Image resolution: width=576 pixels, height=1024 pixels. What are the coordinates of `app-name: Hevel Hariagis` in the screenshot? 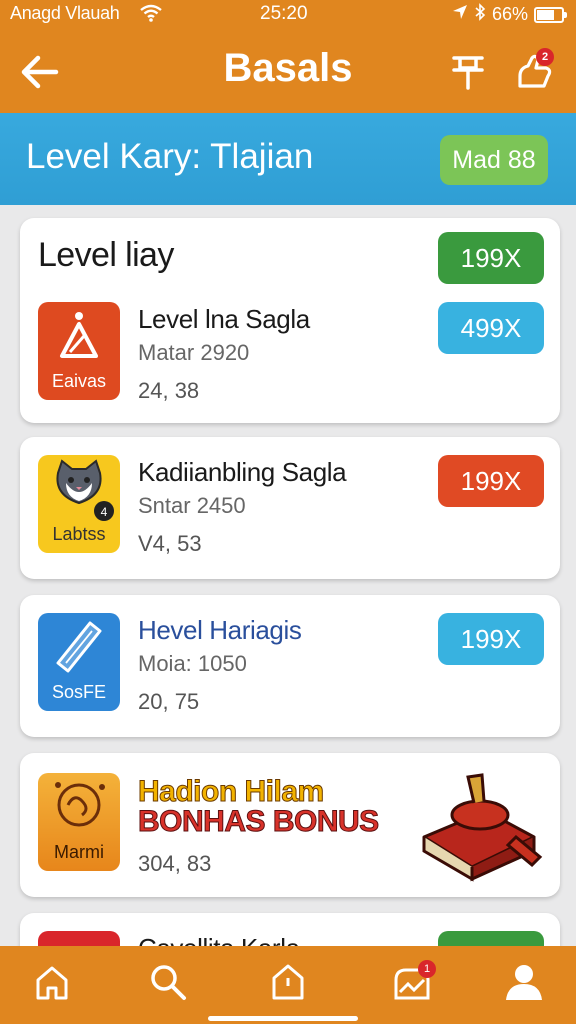 It's located at (220, 630).